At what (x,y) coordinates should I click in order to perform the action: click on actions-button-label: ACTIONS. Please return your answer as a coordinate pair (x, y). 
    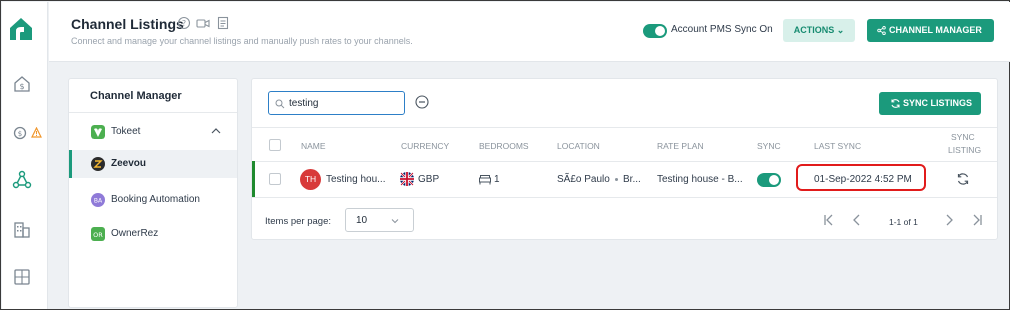
    Looking at the image, I should click on (814, 30).